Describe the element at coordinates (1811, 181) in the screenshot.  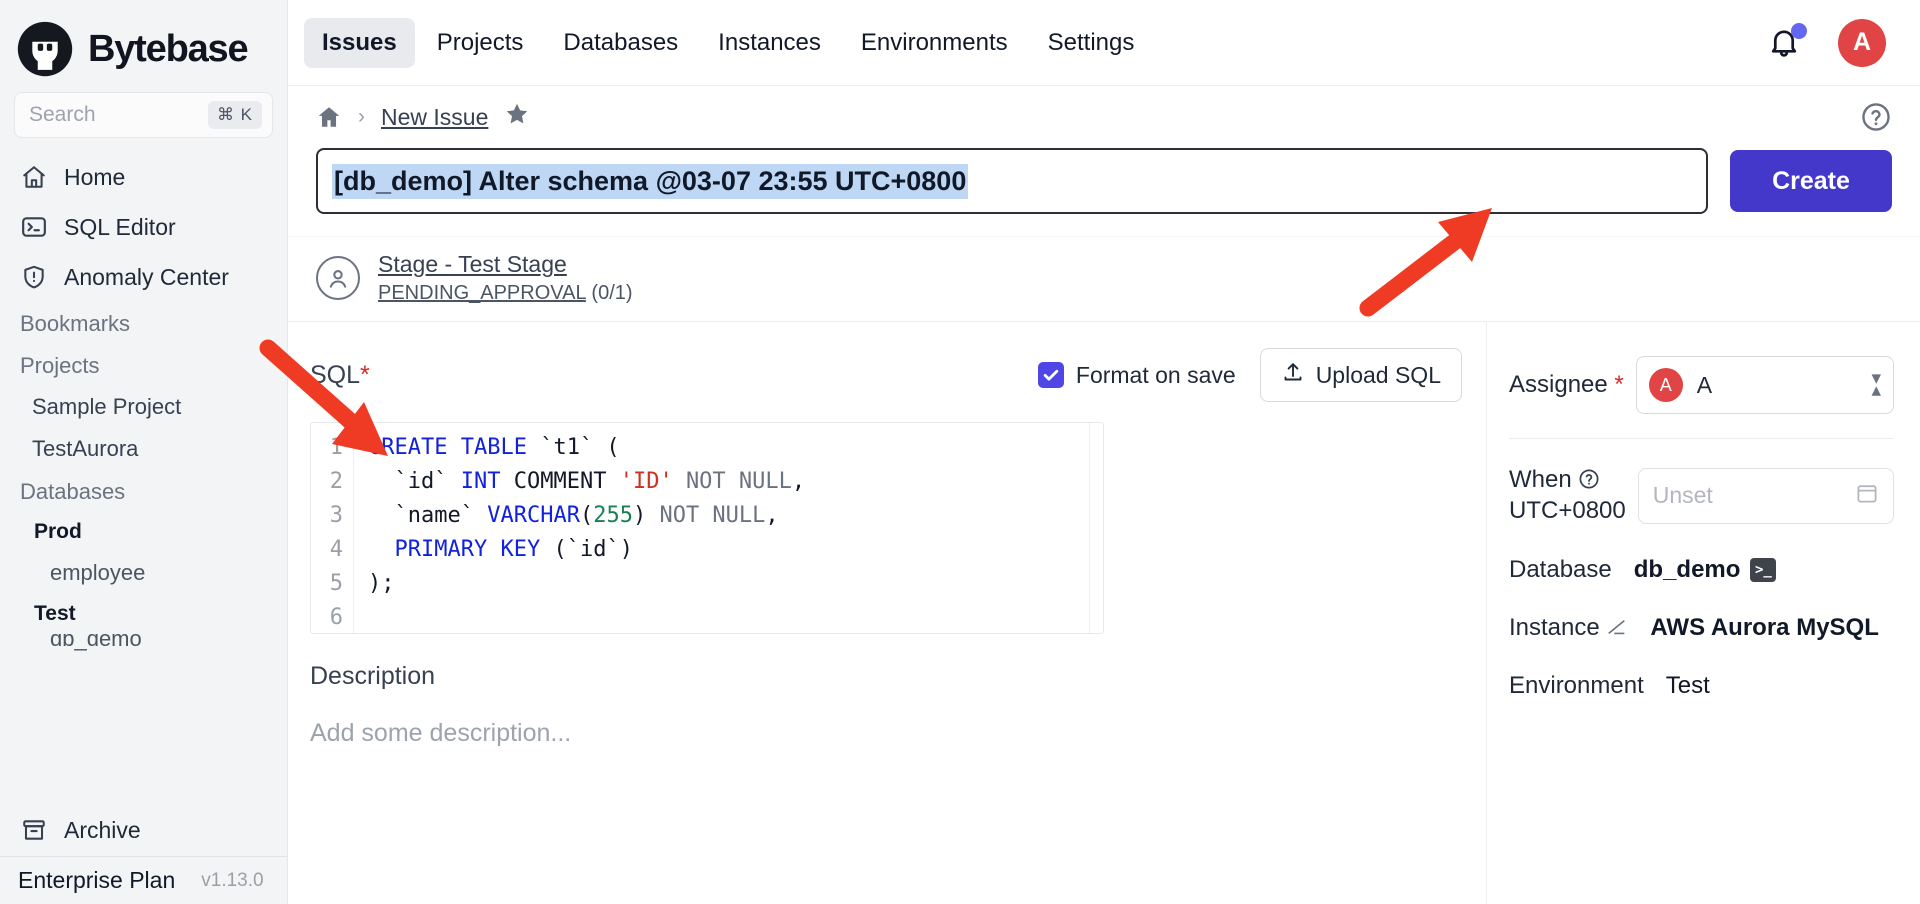
I see `create-button: Create` at that location.